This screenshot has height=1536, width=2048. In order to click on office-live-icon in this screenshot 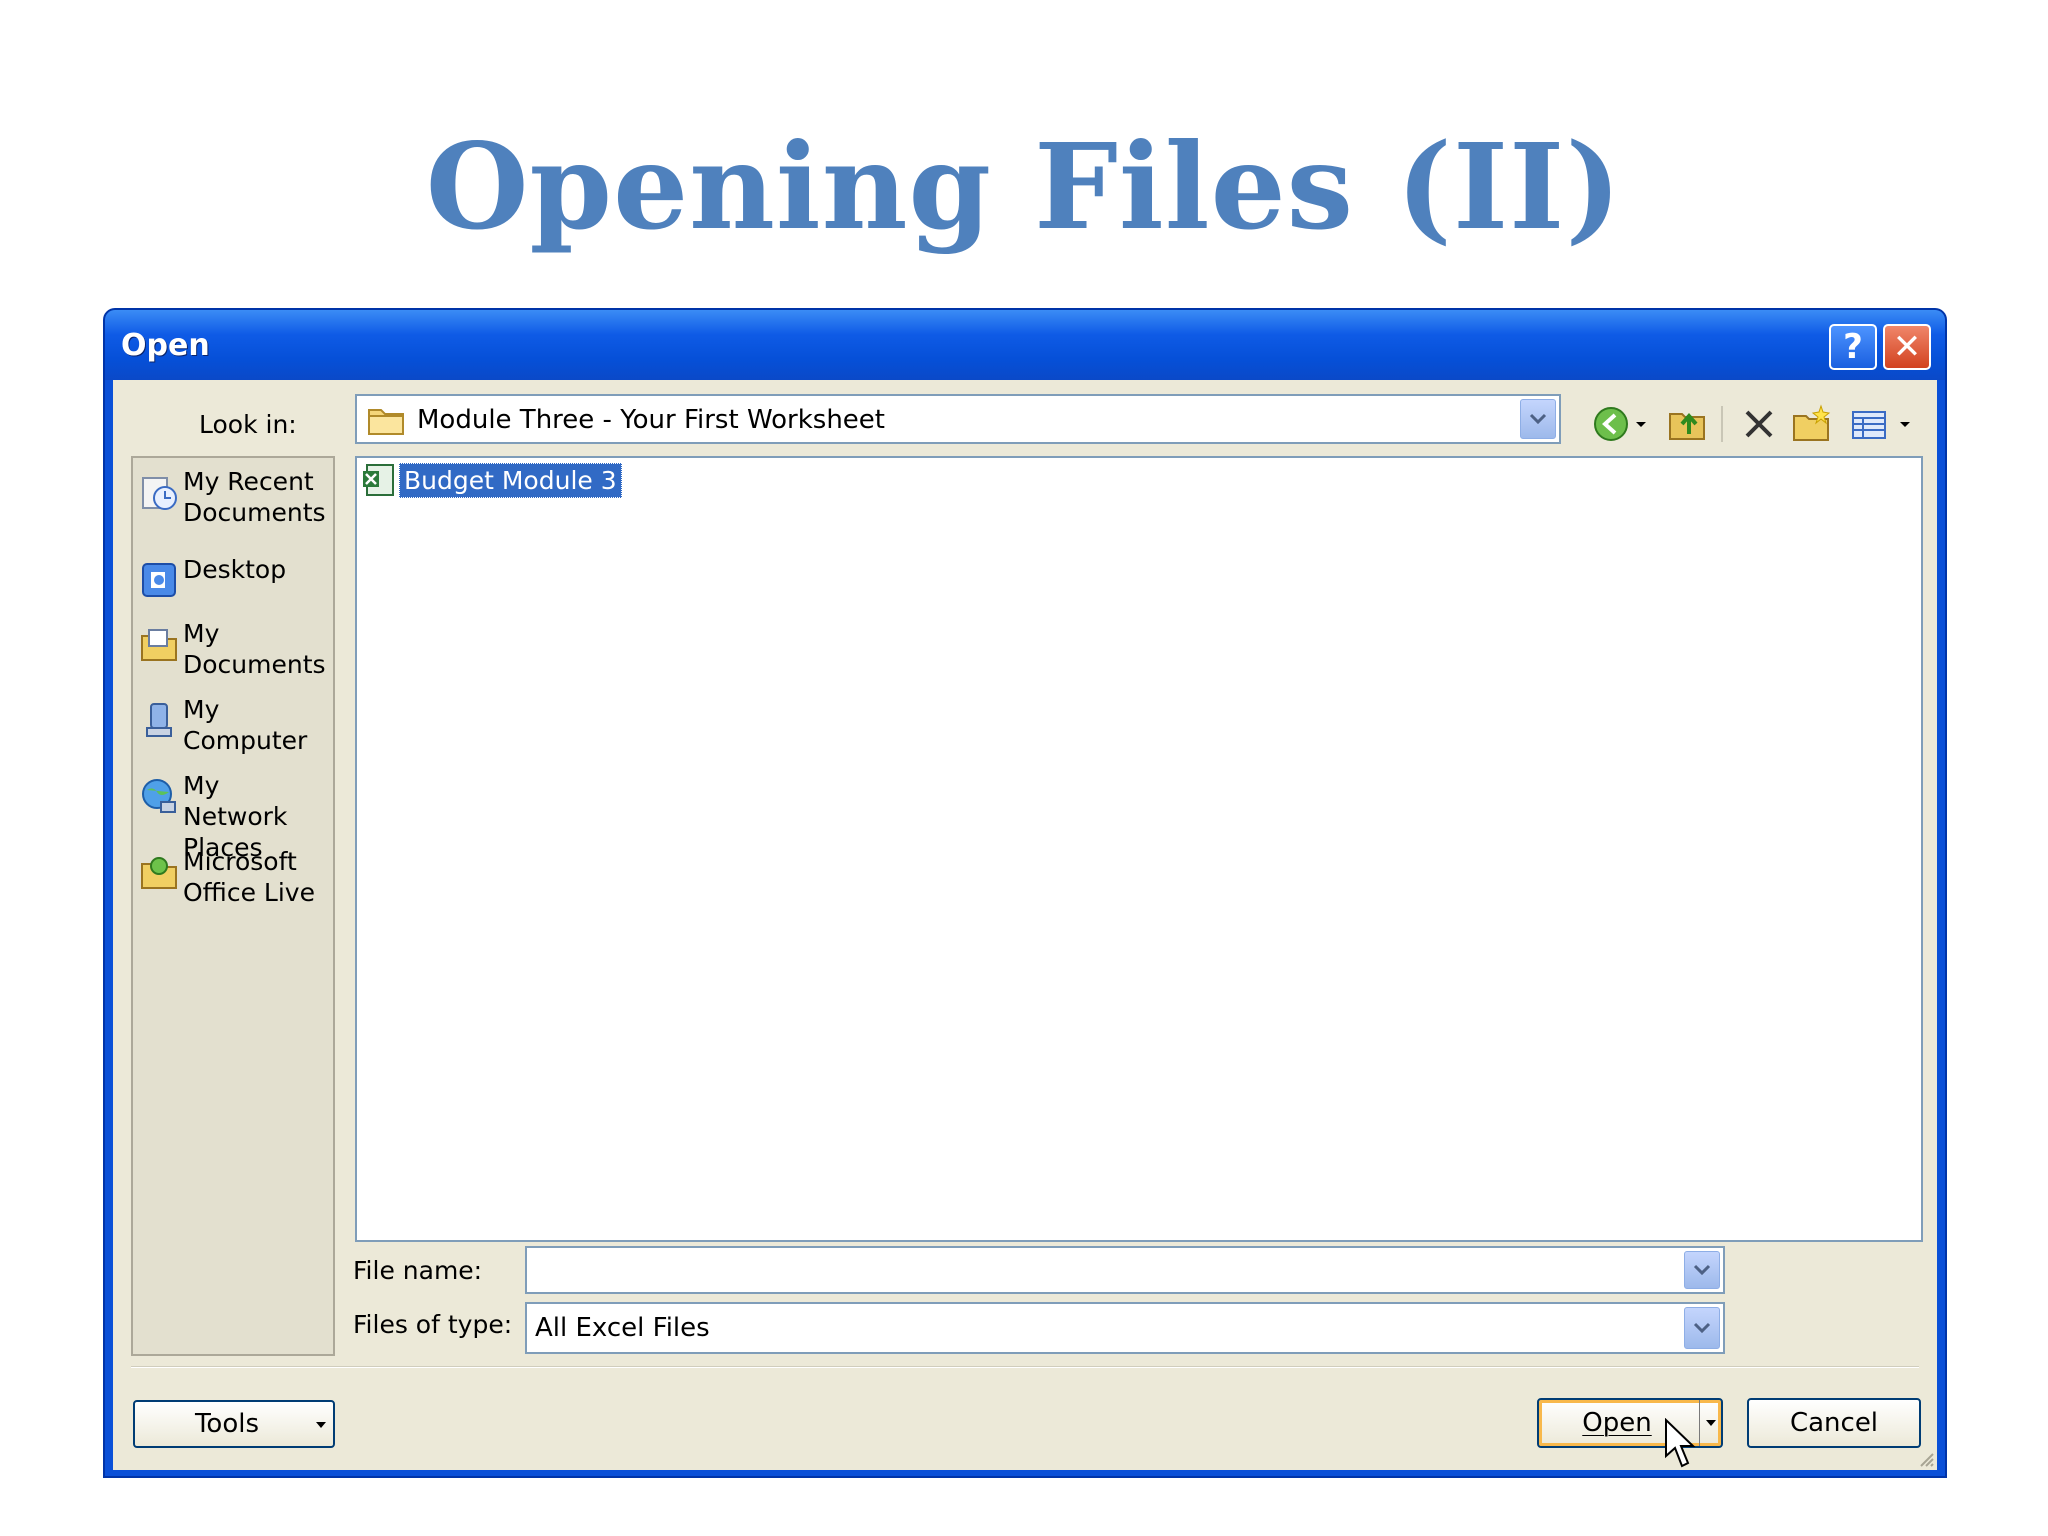, I will do `click(159, 873)`.